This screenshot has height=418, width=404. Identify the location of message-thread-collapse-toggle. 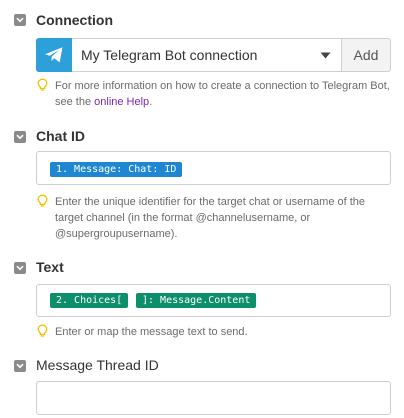
(20, 366).